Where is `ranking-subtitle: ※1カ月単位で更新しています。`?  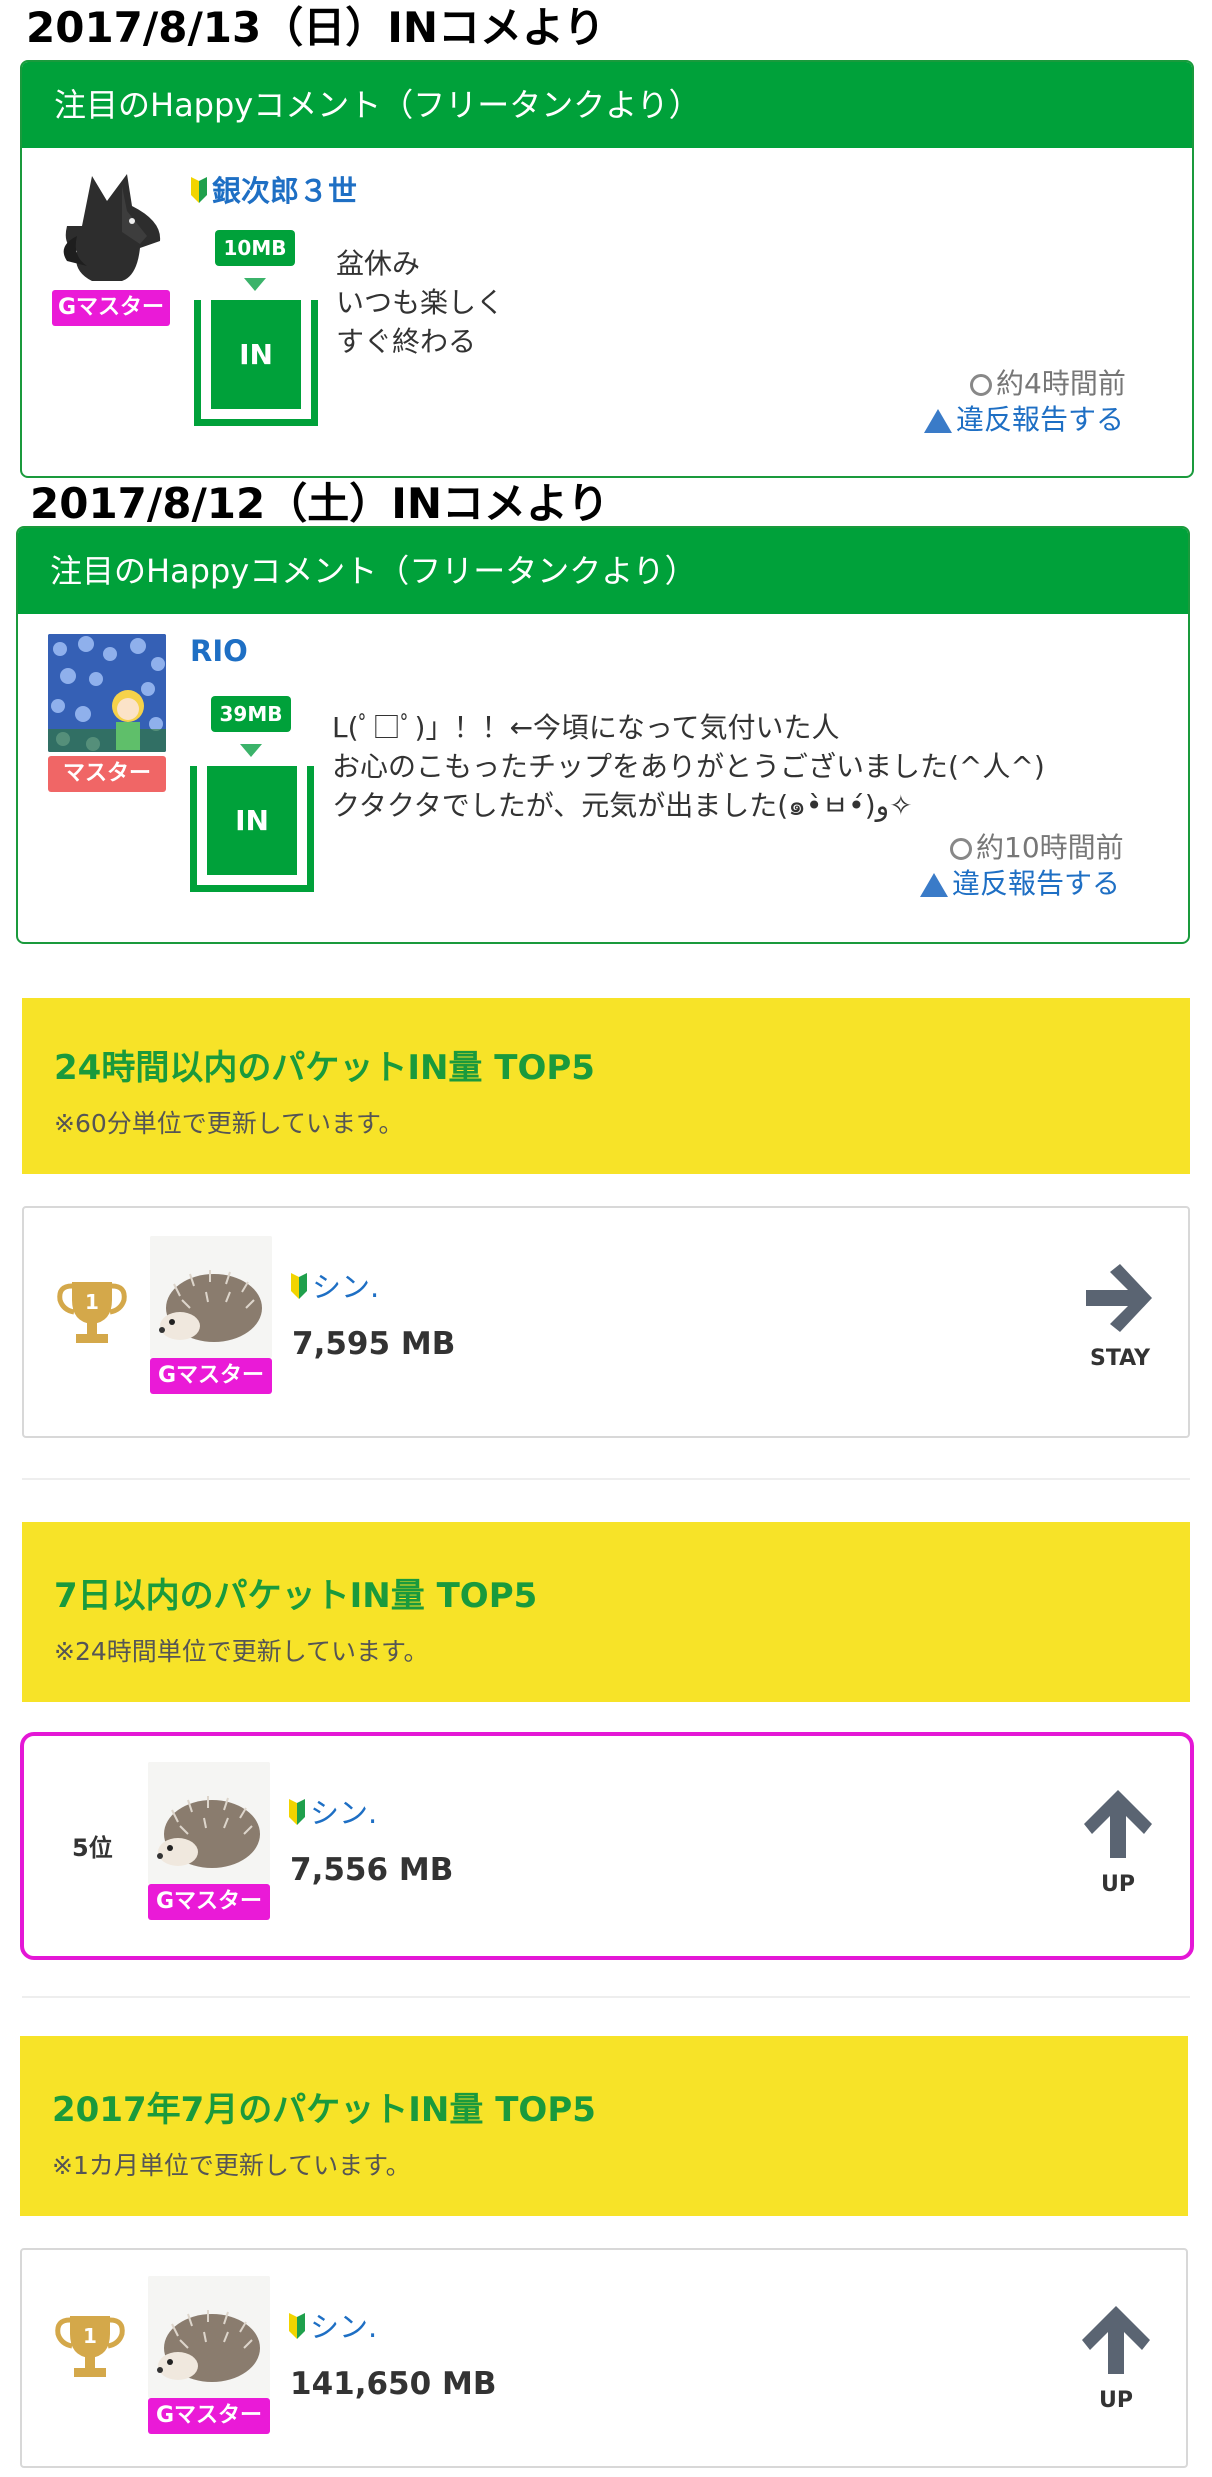
ranking-subtitle: ※1カ月単位で更新しています。 is located at coordinates (231, 2165).